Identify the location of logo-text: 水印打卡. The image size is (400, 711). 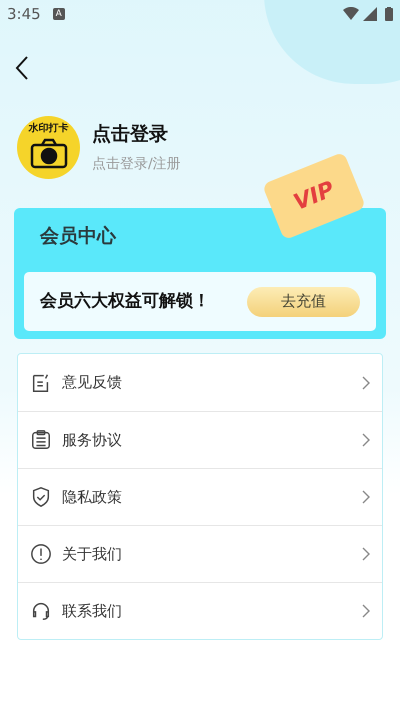
(48, 129).